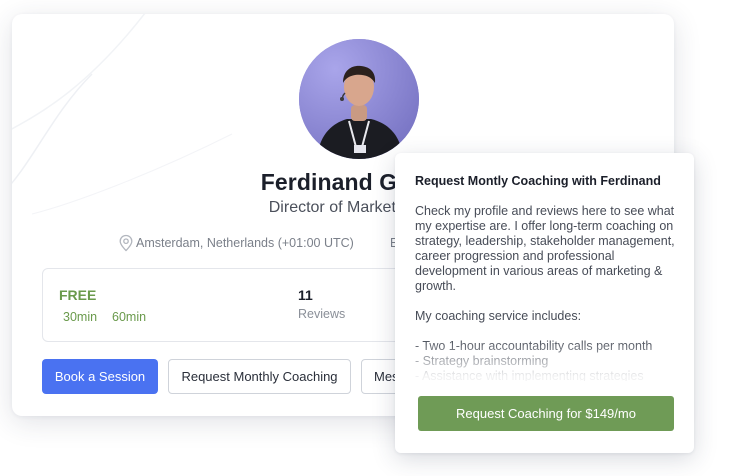 The width and height of the screenshot is (732, 476). Describe the element at coordinates (129, 317) in the screenshot. I see `duration-option-60: 60min` at that location.